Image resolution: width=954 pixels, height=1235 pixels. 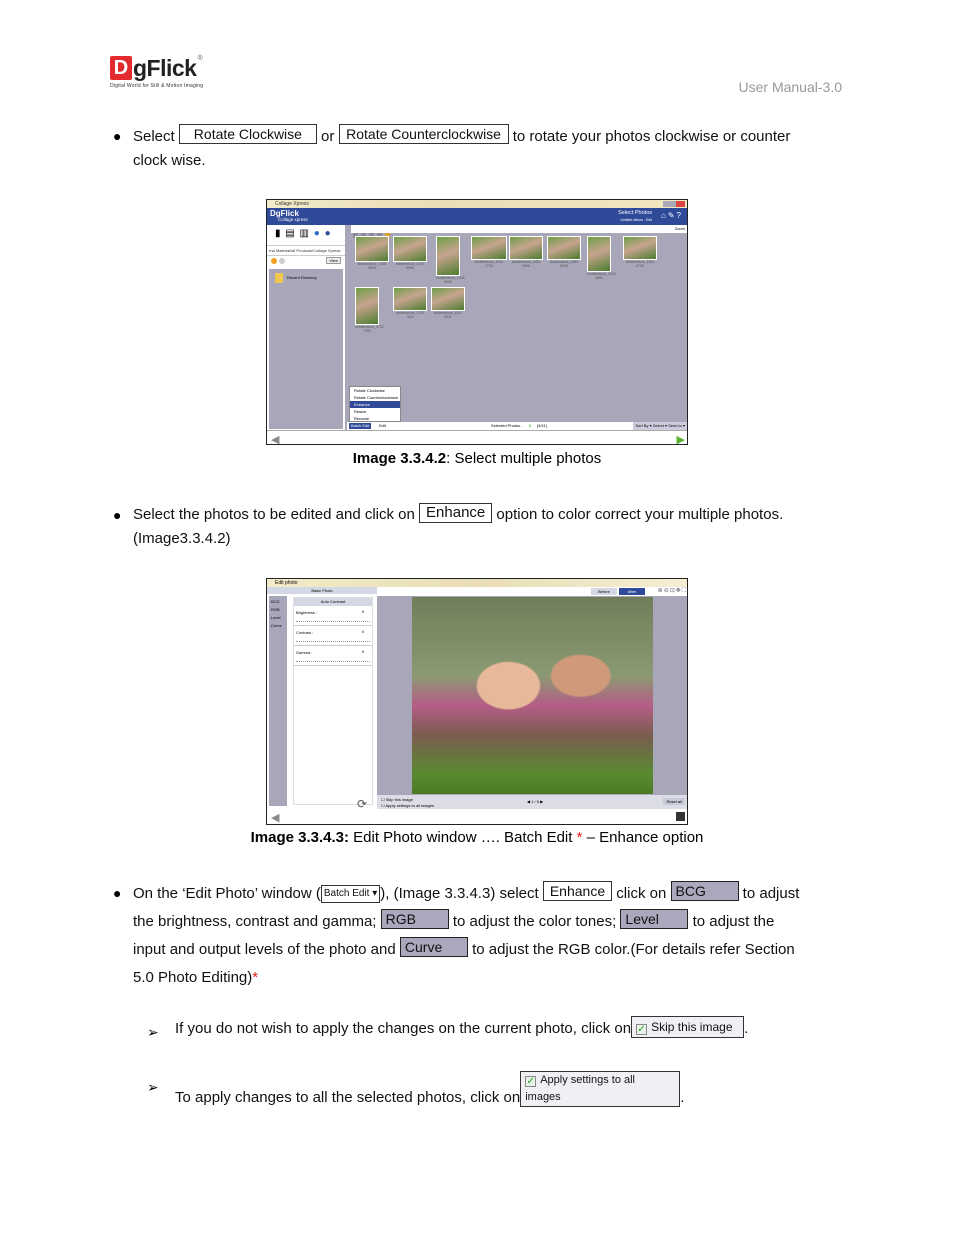 What do you see at coordinates (507, 425) in the screenshot?
I see `selected-photos-label: Selected Photos :` at bounding box center [507, 425].